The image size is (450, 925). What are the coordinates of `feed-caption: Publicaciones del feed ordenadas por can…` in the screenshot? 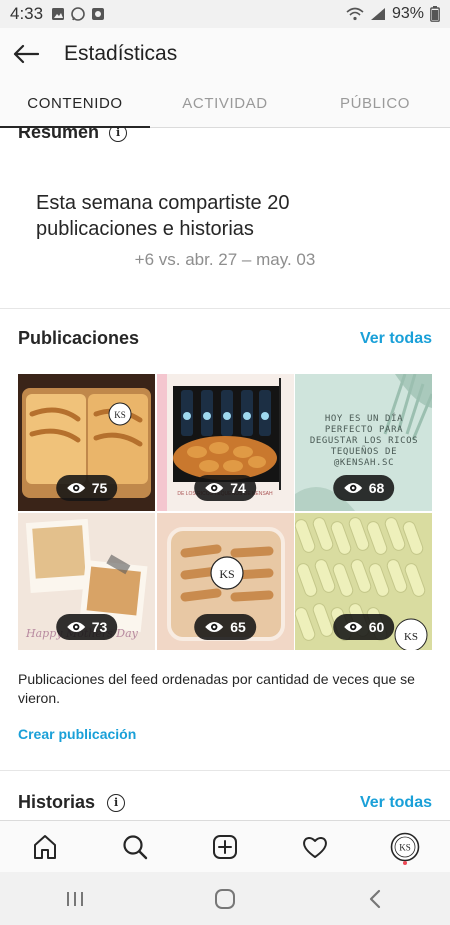 It's located at (216, 688).